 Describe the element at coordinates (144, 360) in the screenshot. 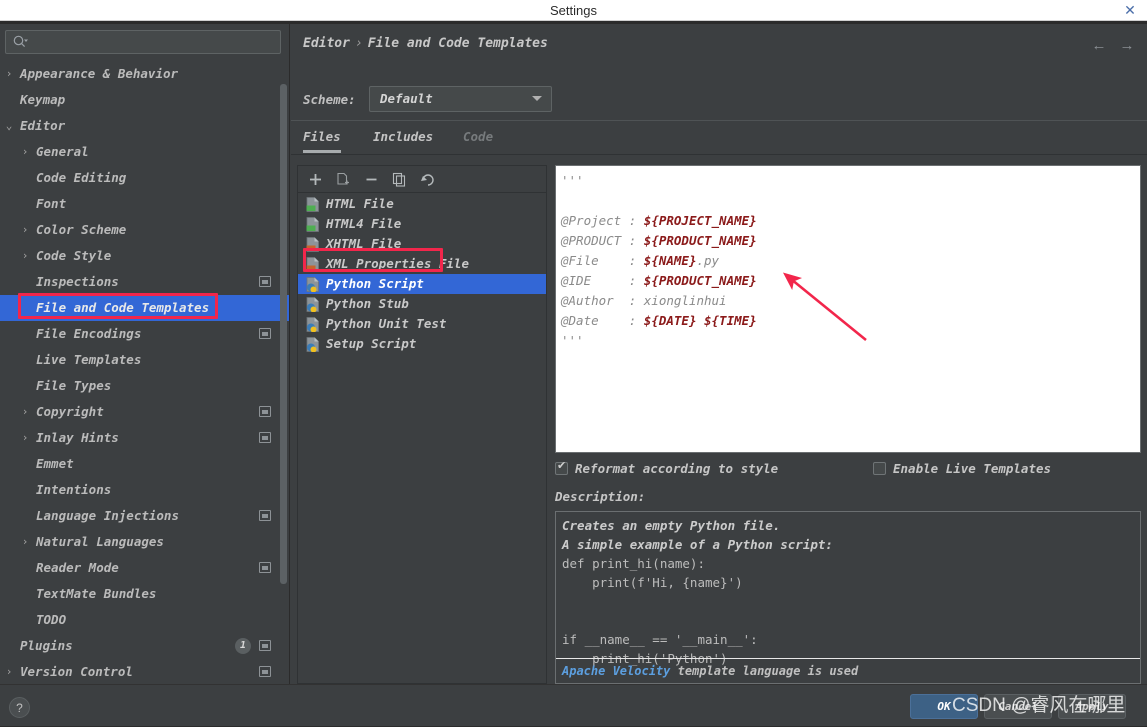

I see `sidebar-item-live-templates: Live Templates` at that location.